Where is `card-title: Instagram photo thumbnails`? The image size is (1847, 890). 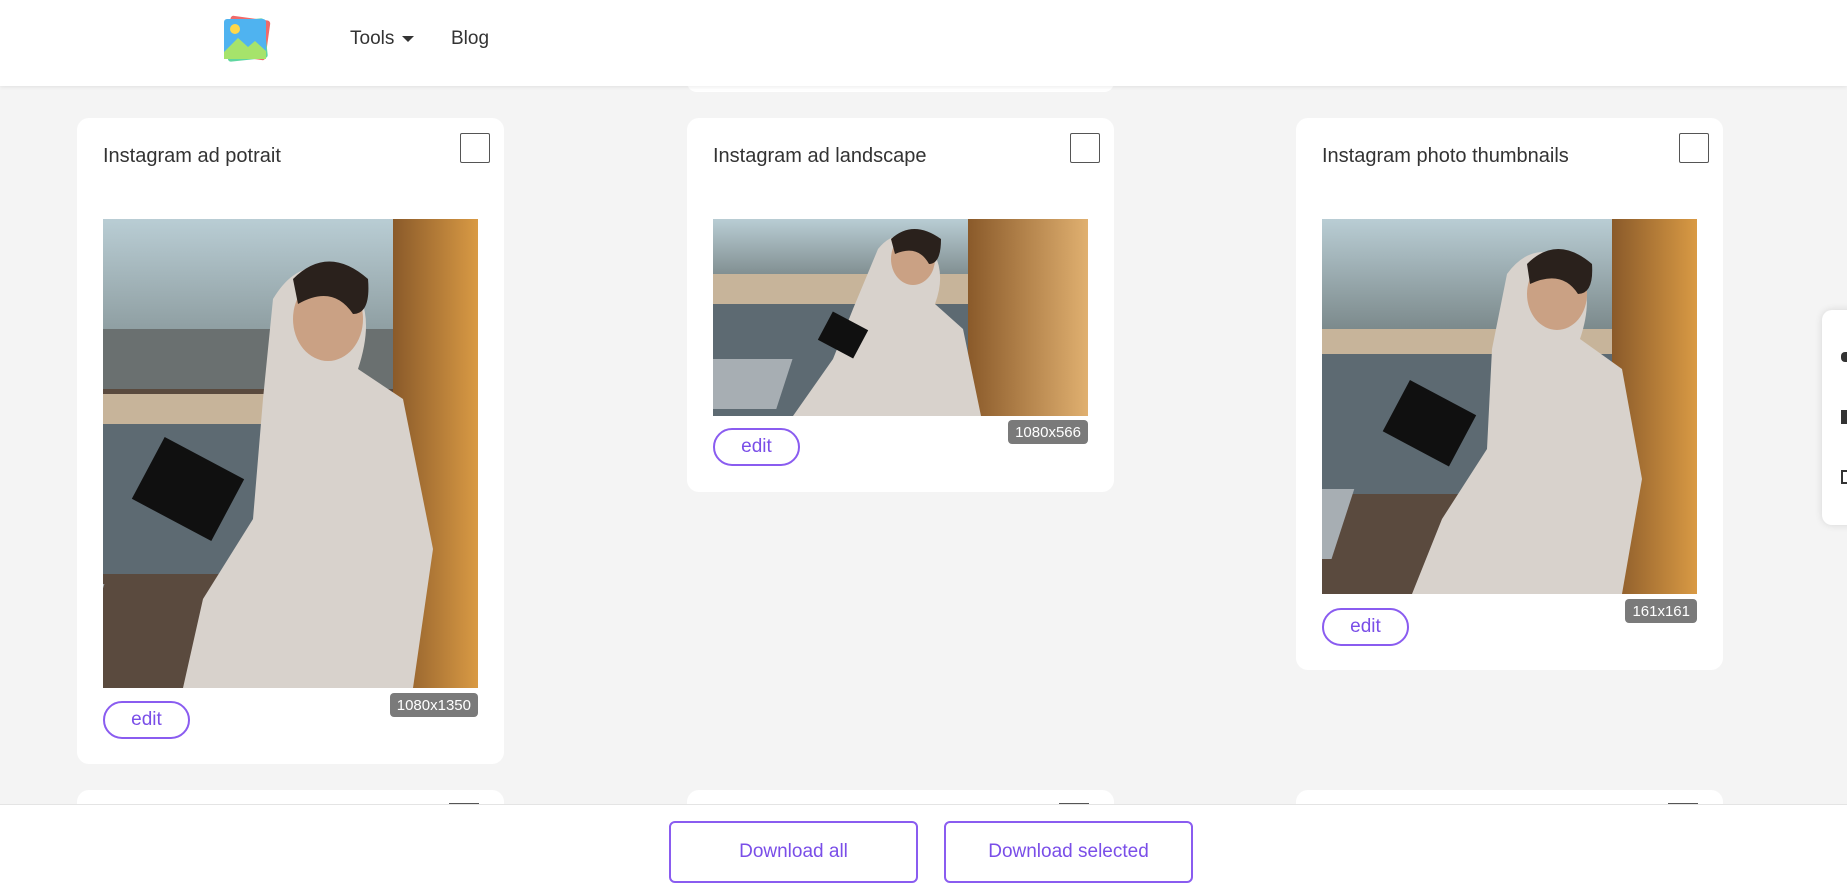 card-title: Instagram photo thumbnails is located at coordinates (1445, 156).